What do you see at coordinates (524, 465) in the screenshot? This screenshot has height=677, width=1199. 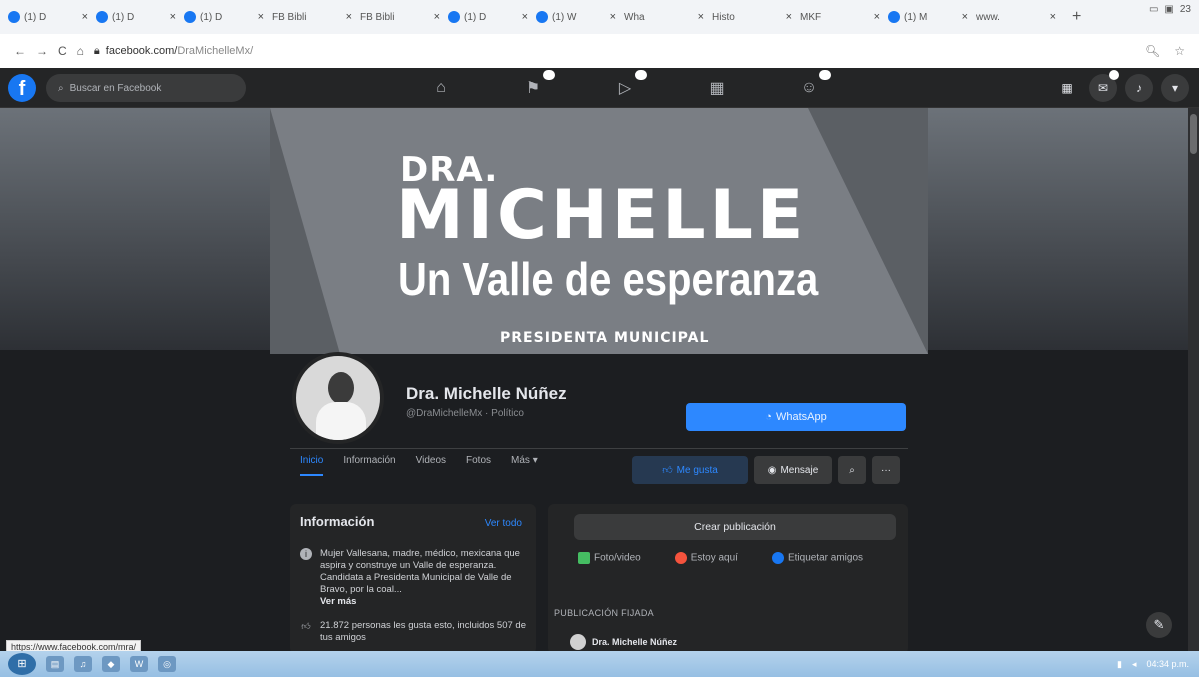 I see `tab-mas: Más ▾` at bounding box center [524, 465].